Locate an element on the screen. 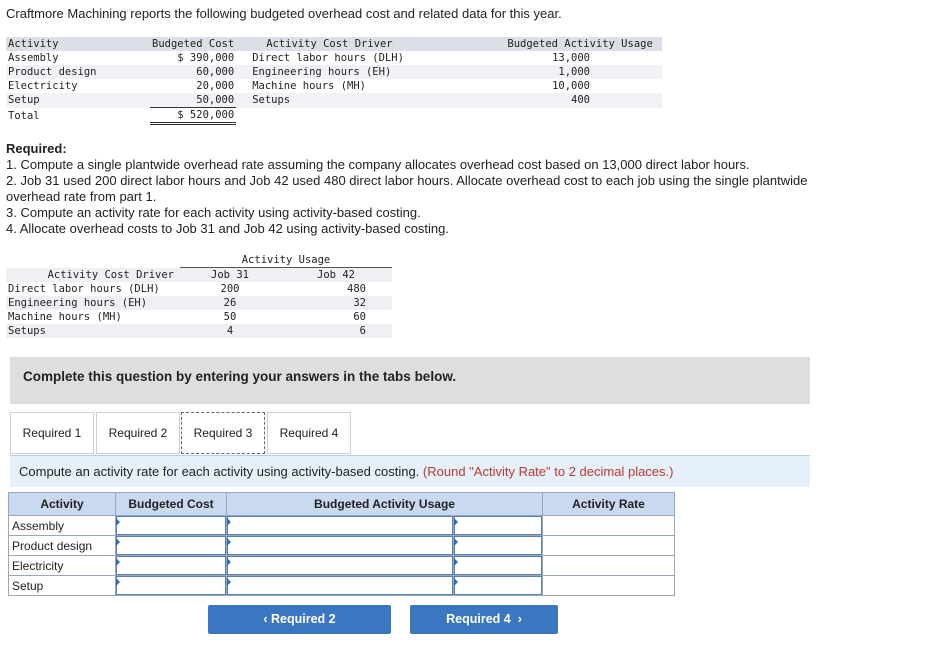 Image resolution: width=930 pixels, height=669 pixels. table-row: Setups 4 6 is located at coordinates (199, 331).